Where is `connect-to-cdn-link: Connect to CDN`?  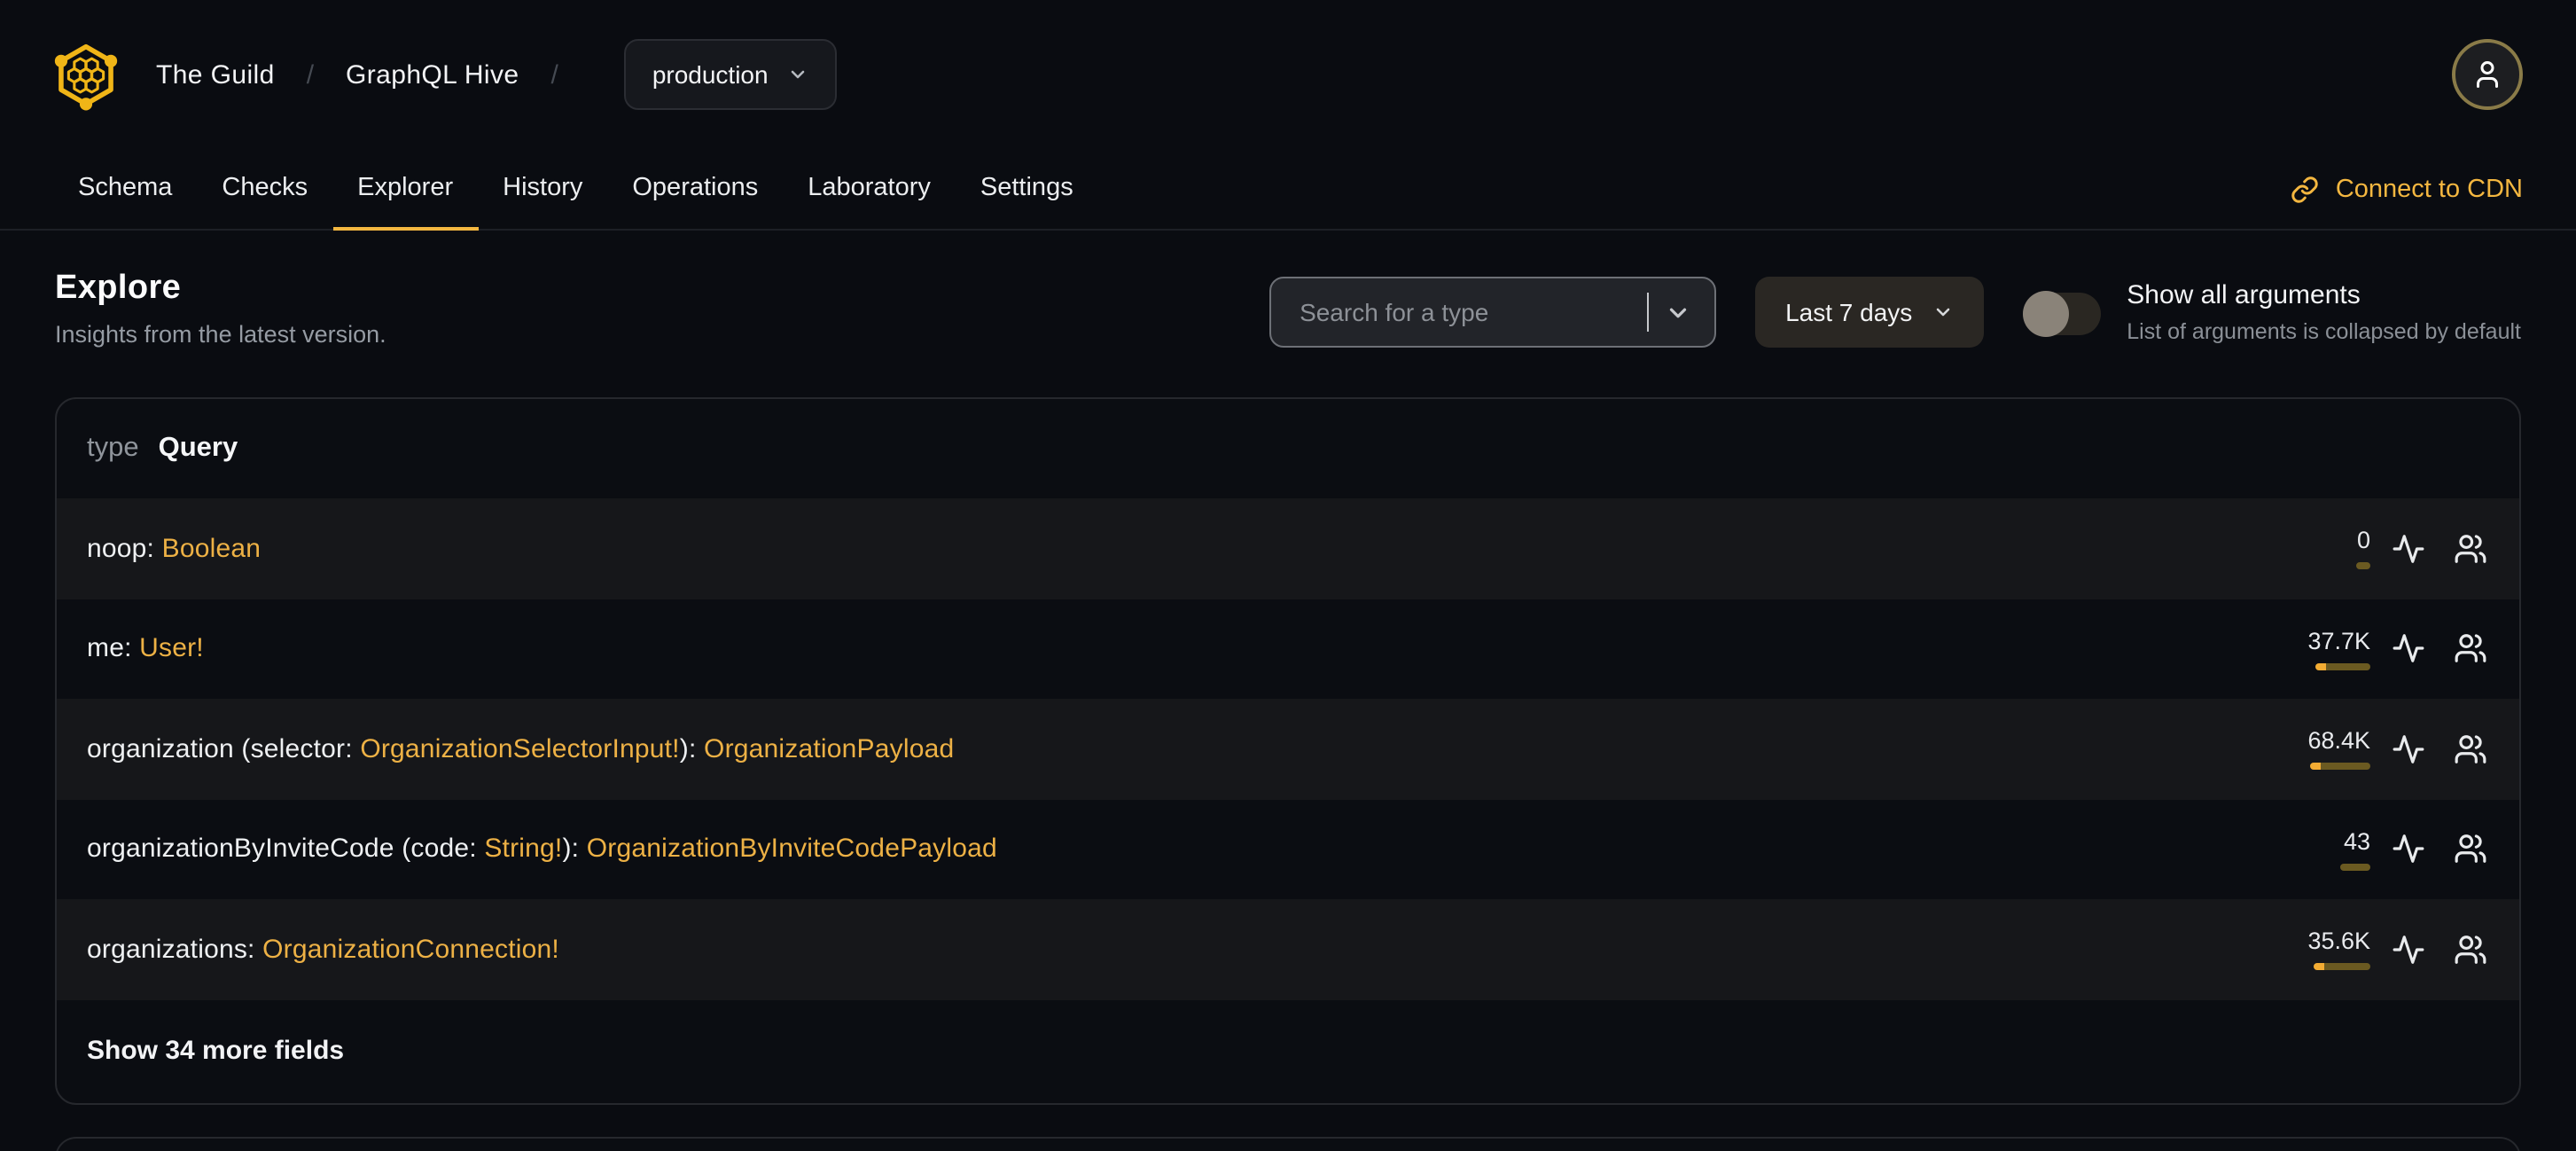
connect-to-cdn-link: Connect to CDN is located at coordinates (2407, 189).